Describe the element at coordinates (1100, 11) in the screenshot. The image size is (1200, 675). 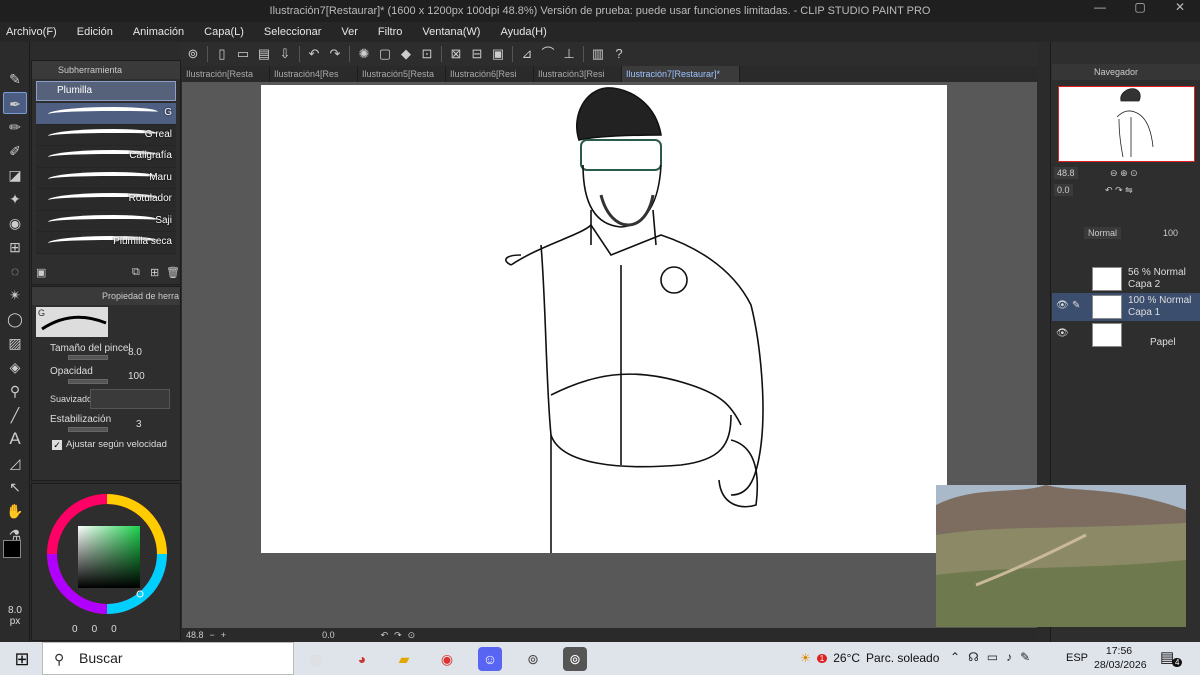
I see `minimize-button: —` at that location.